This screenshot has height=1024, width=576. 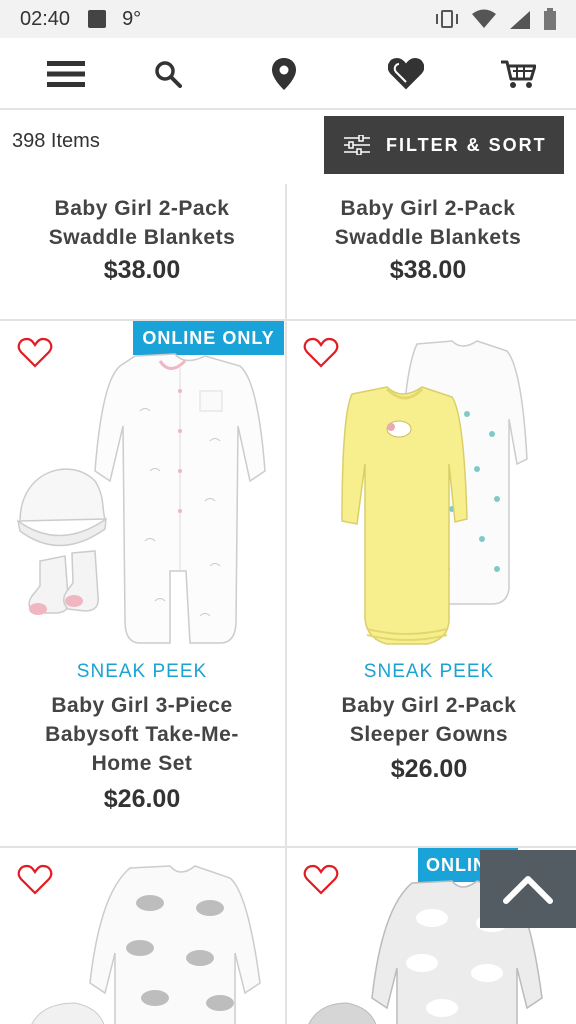 What do you see at coordinates (45, 18) in the screenshot?
I see `status-time: 02:40` at bounding box center [45, 18].